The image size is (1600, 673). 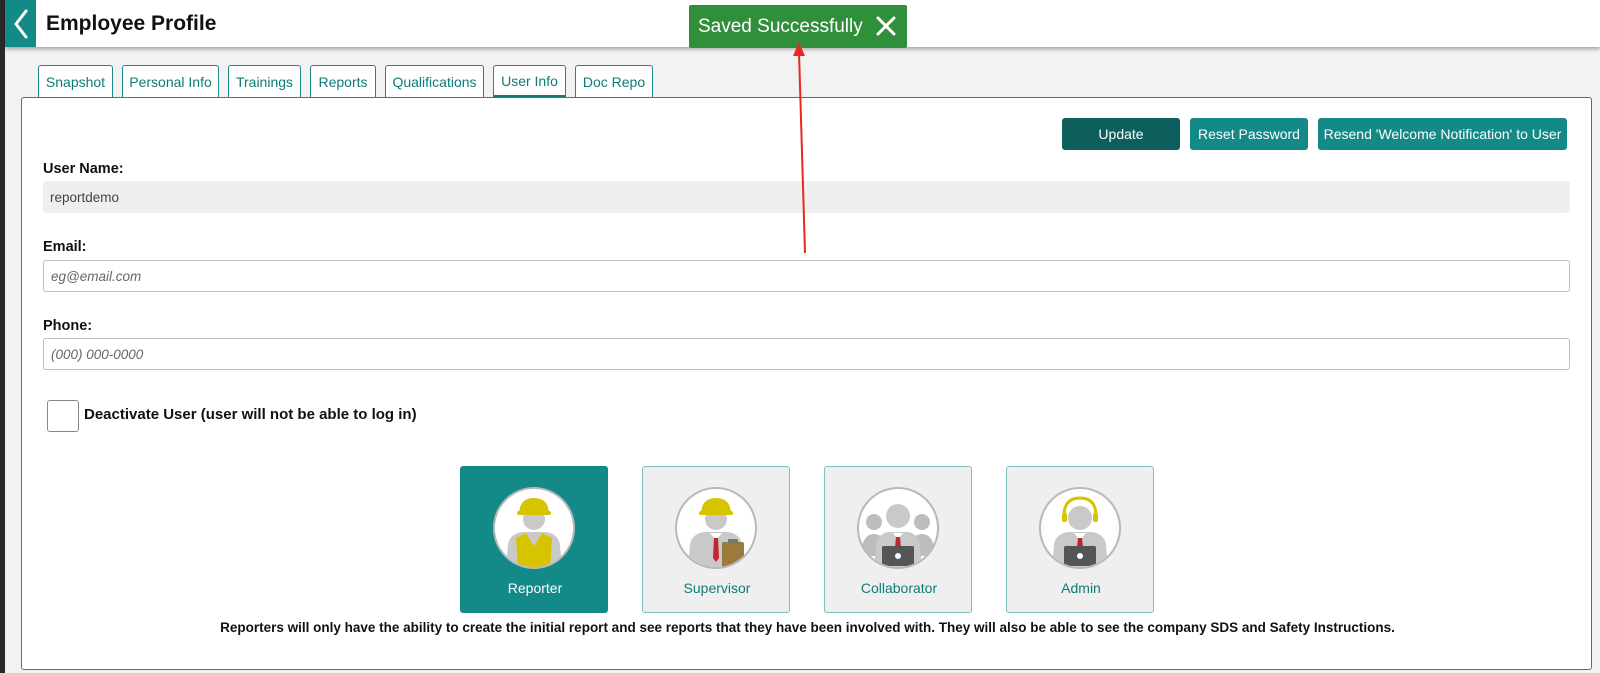 I want to click on deactivate-checkbox, so click(x=63, y=416).